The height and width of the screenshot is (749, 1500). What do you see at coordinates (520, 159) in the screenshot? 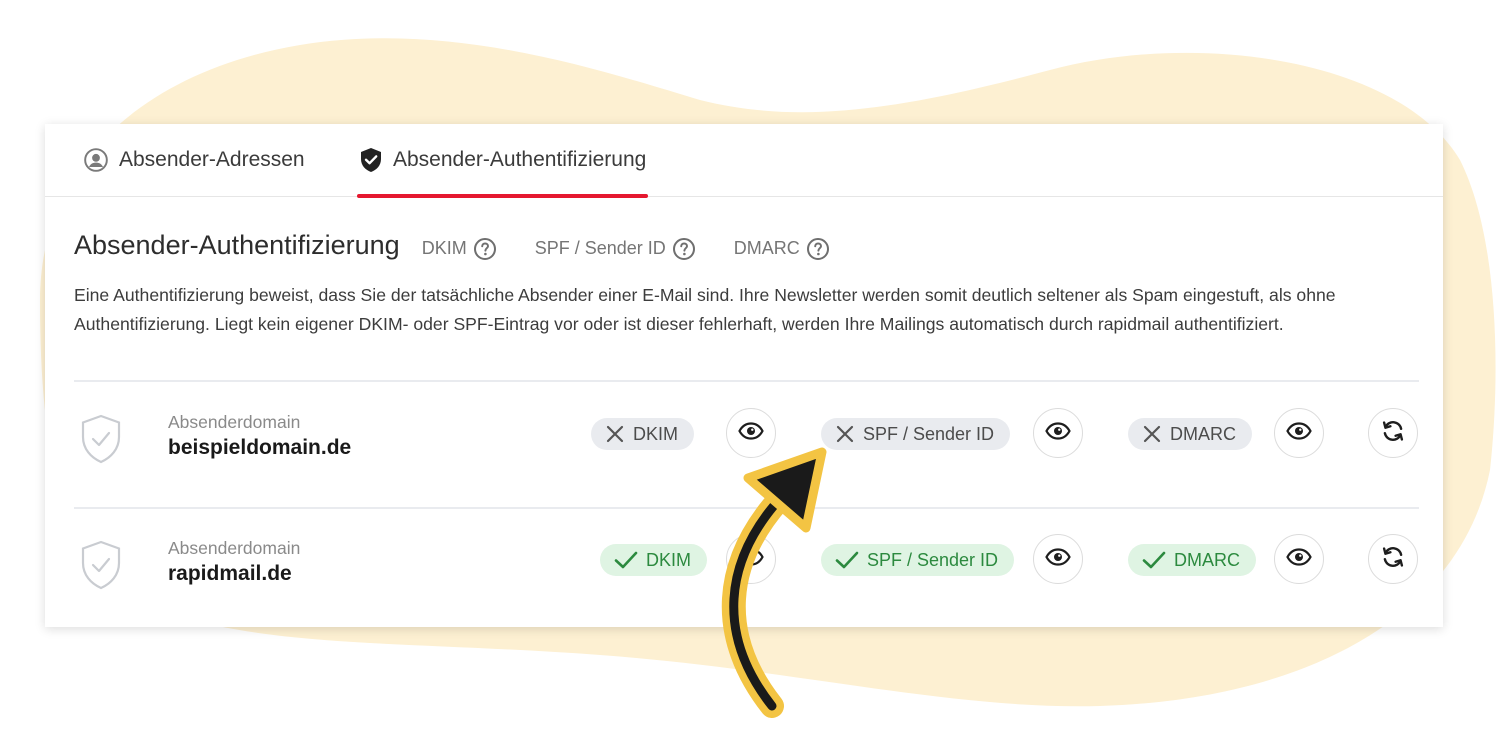
I see `tab-label: Absender-Authentifizierung` at bounding box center [520, 159].